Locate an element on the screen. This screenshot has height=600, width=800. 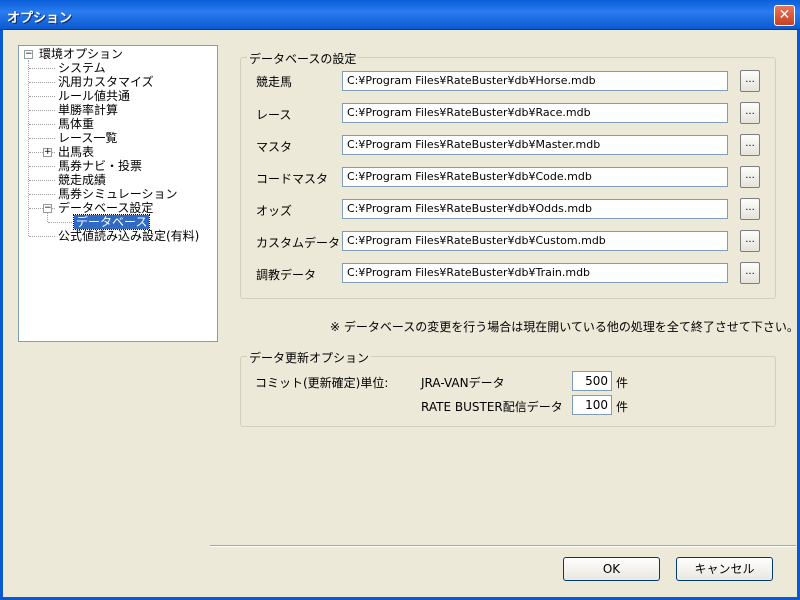
tree-node: 馬券ナビ・投票 is located at coordinates (100, 166).